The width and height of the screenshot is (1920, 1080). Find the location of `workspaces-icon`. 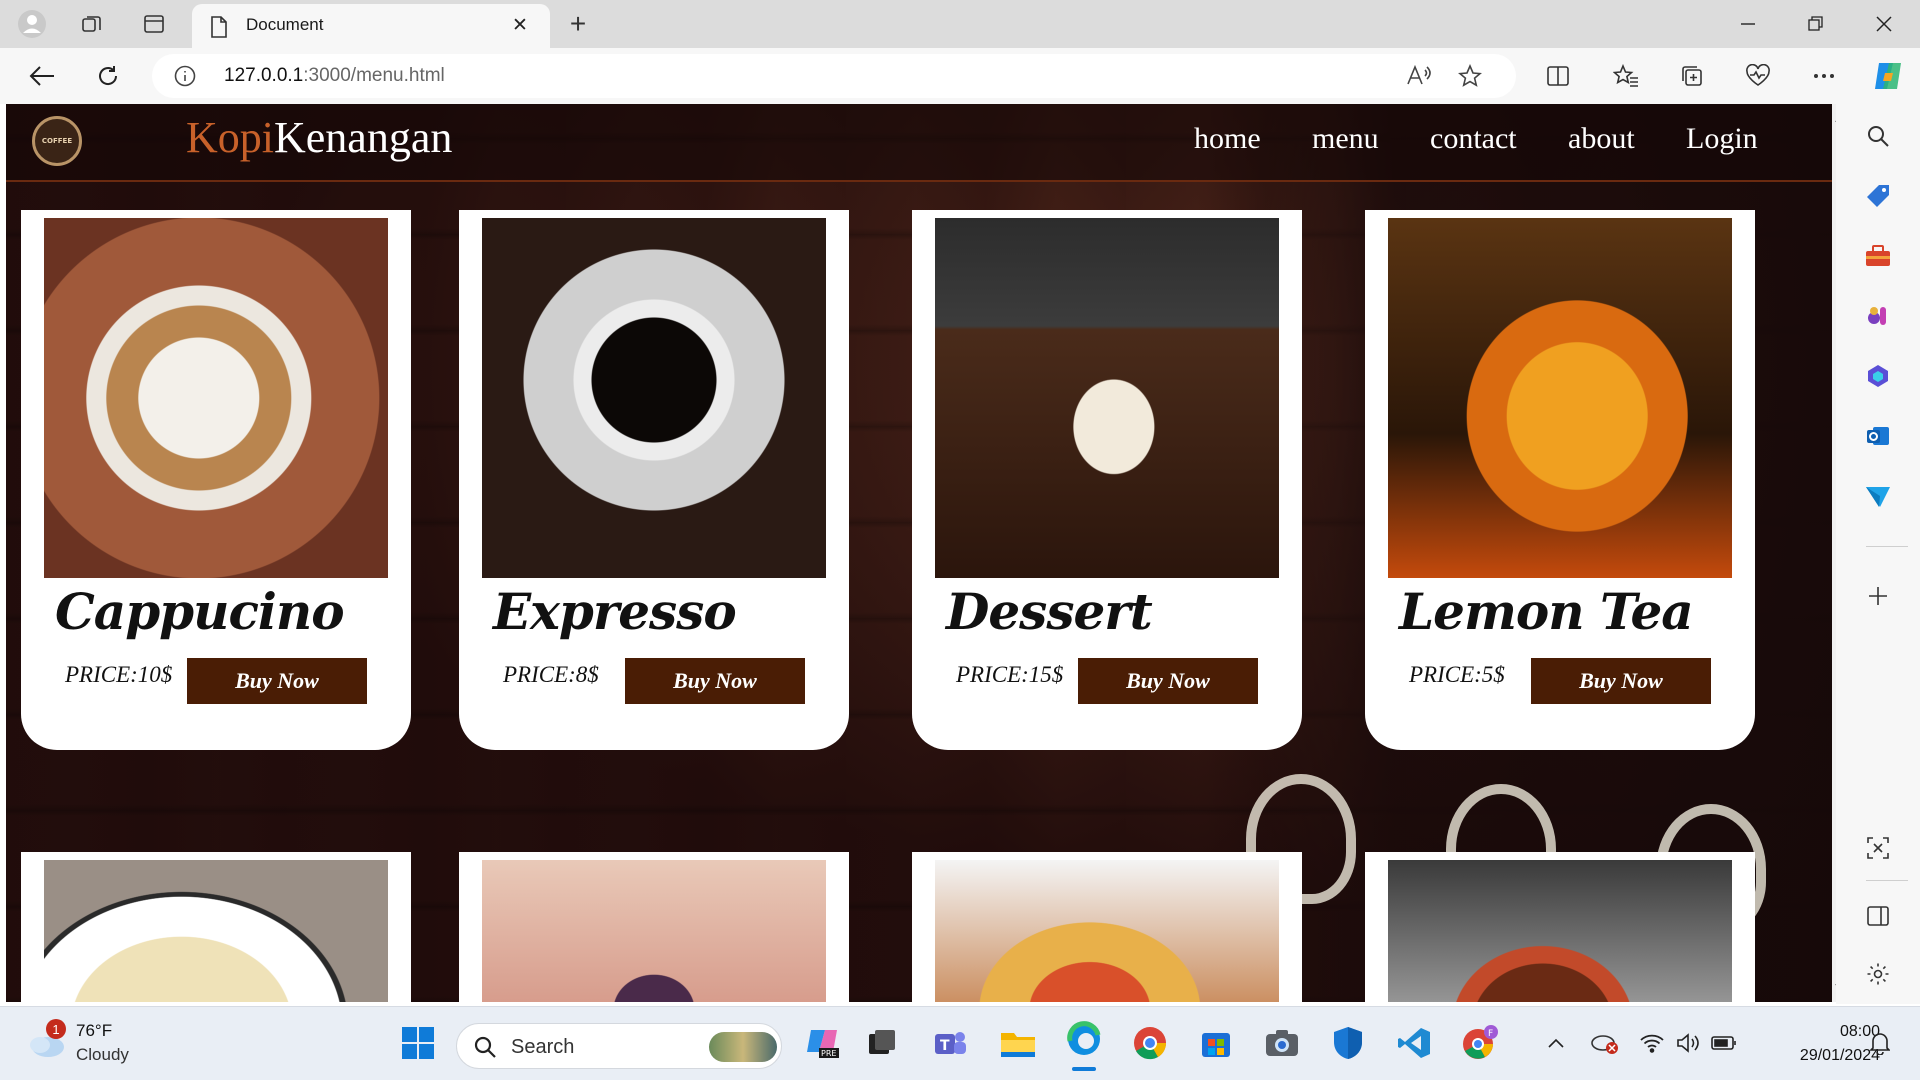

workspaces-icon is located at coordinates (92, 24).